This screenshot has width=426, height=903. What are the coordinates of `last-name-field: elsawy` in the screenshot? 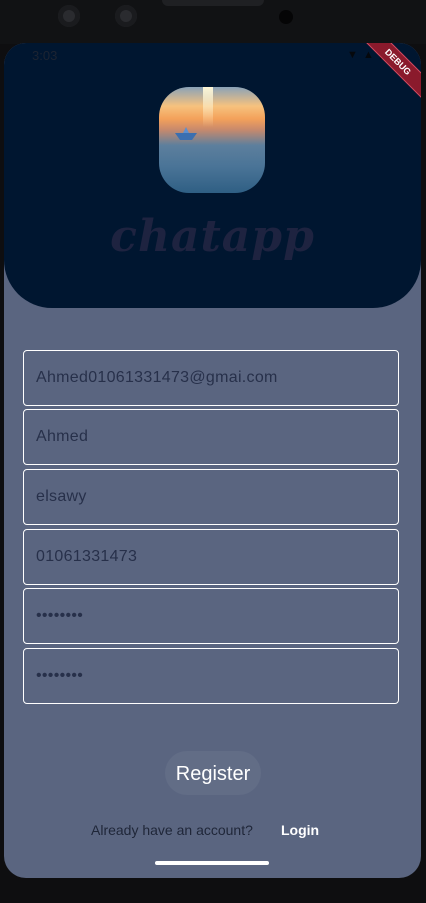 It's located at (211, 497).